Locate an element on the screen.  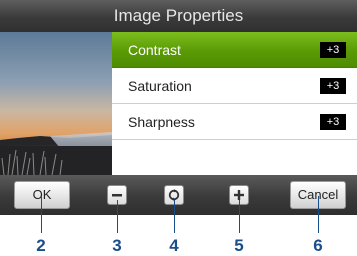
property-row-sharpness: Sharpness +3 is located at coordinates (234, 122).